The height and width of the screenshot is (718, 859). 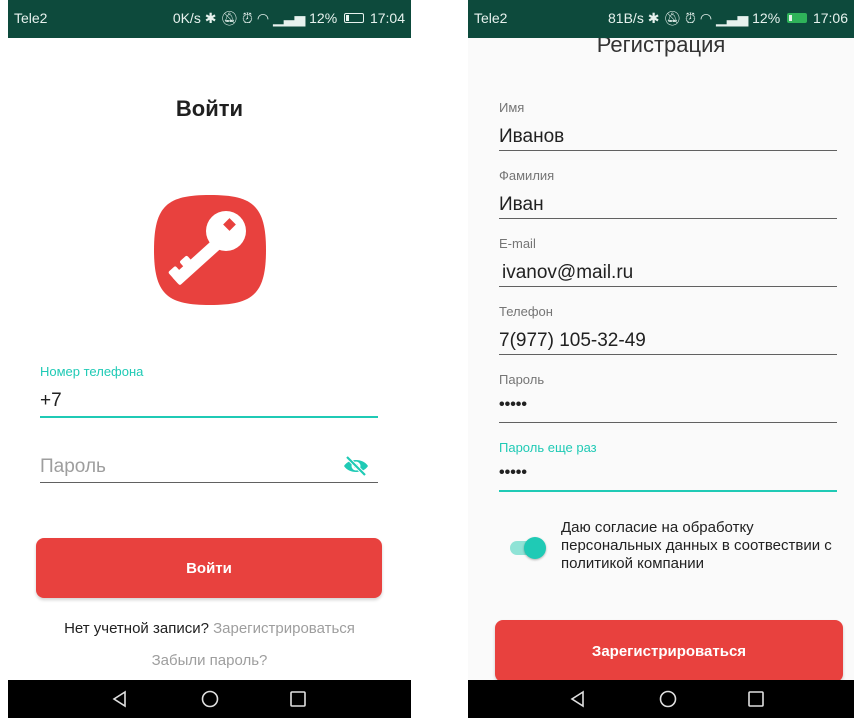 What do you see at coordinates (668, 286) in the screenshot?
I see `email-underline` at bounding box center [668, 286].